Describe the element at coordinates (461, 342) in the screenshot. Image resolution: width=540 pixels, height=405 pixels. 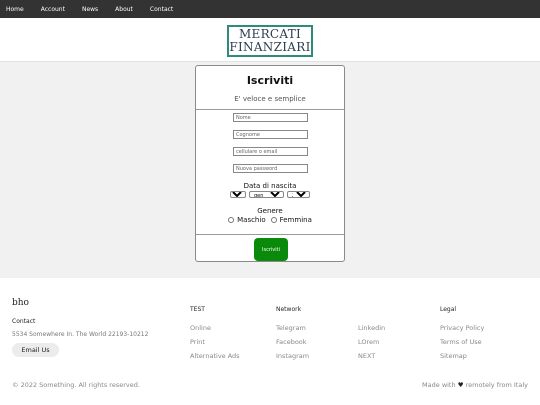
I see `footer-link-terms-of-use: Terms of Use` at that location.